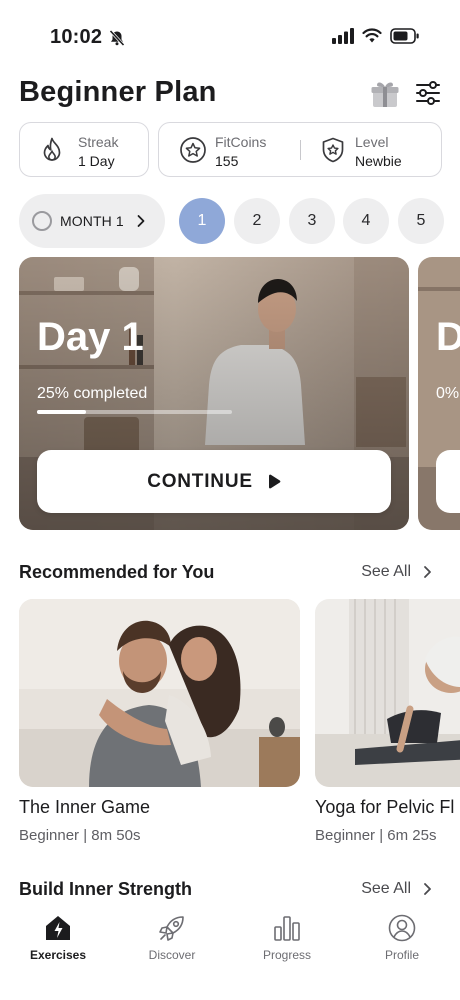  I want to click on star-coin-icon, so click(193, 150).